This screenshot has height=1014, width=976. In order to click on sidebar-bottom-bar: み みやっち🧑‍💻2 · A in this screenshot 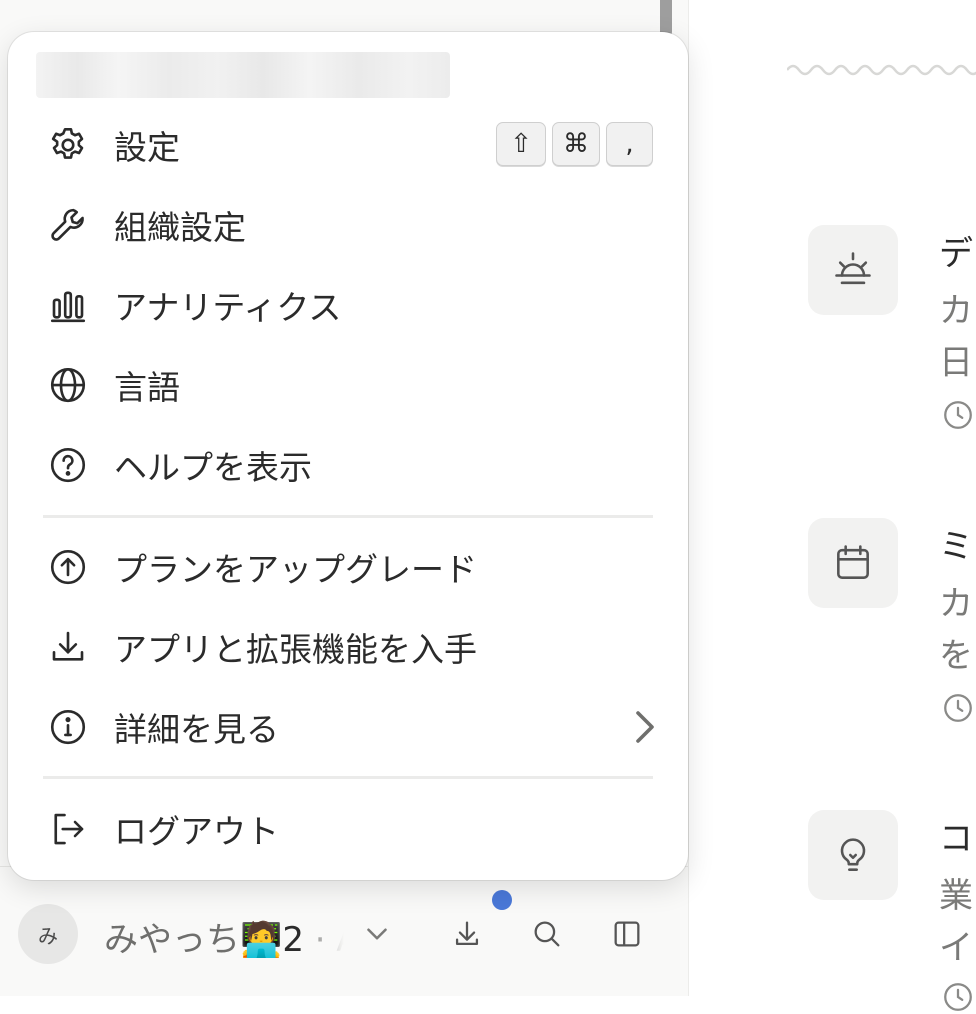, I will do `click(344, 932)`.